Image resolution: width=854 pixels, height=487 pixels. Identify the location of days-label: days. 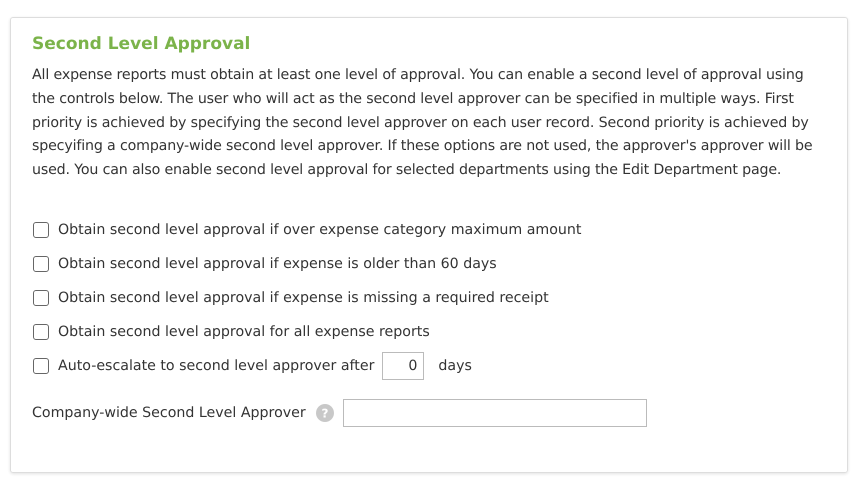
(455, 366).